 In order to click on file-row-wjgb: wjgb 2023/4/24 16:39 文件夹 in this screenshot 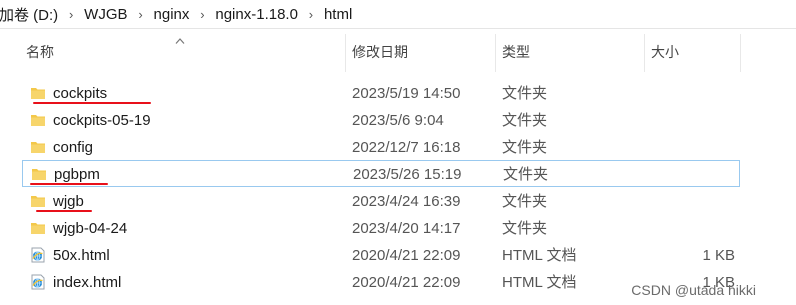, I will do `click(398, 201)`.